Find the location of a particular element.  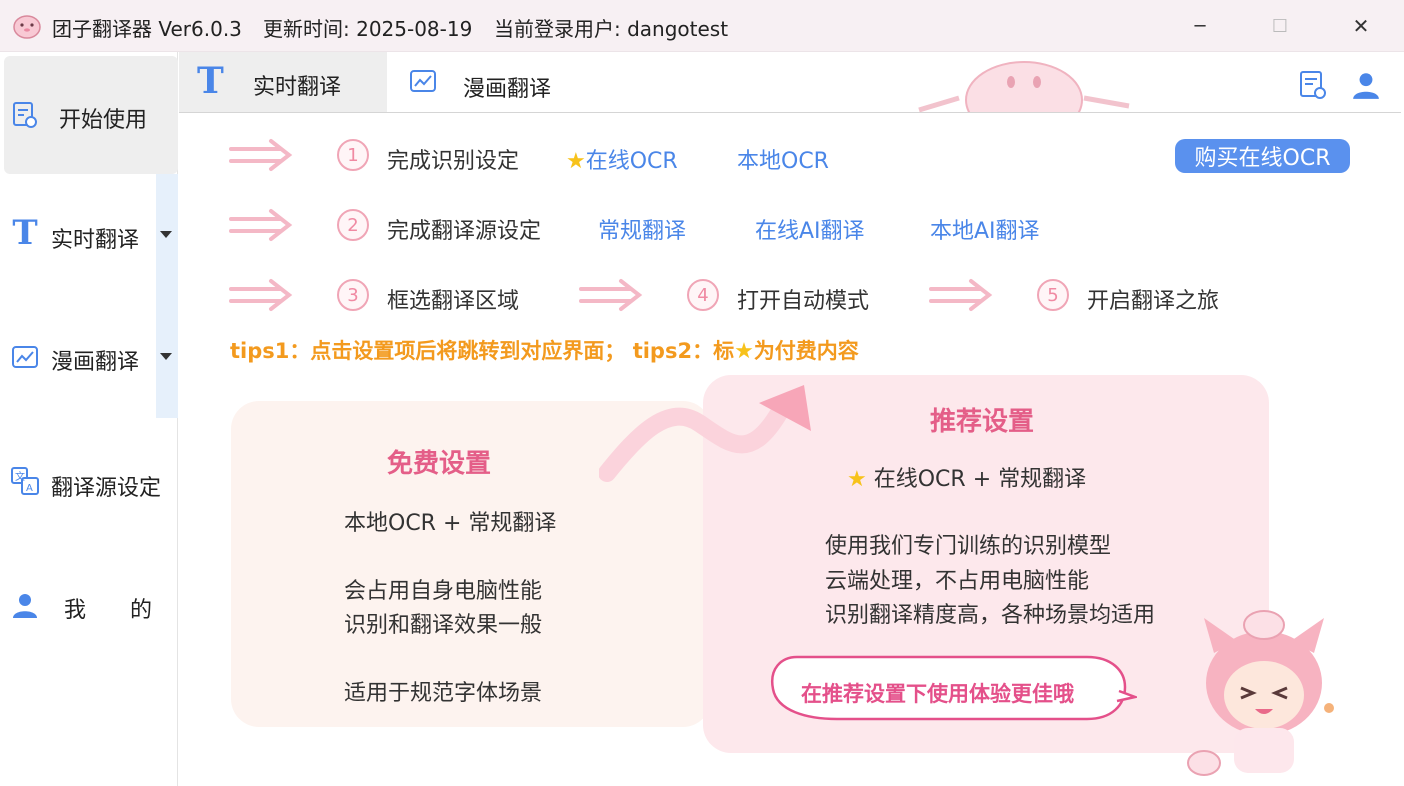

recommended-card-line: 云端处理，不占用电脑性能 is located at coordinates (957, 581).